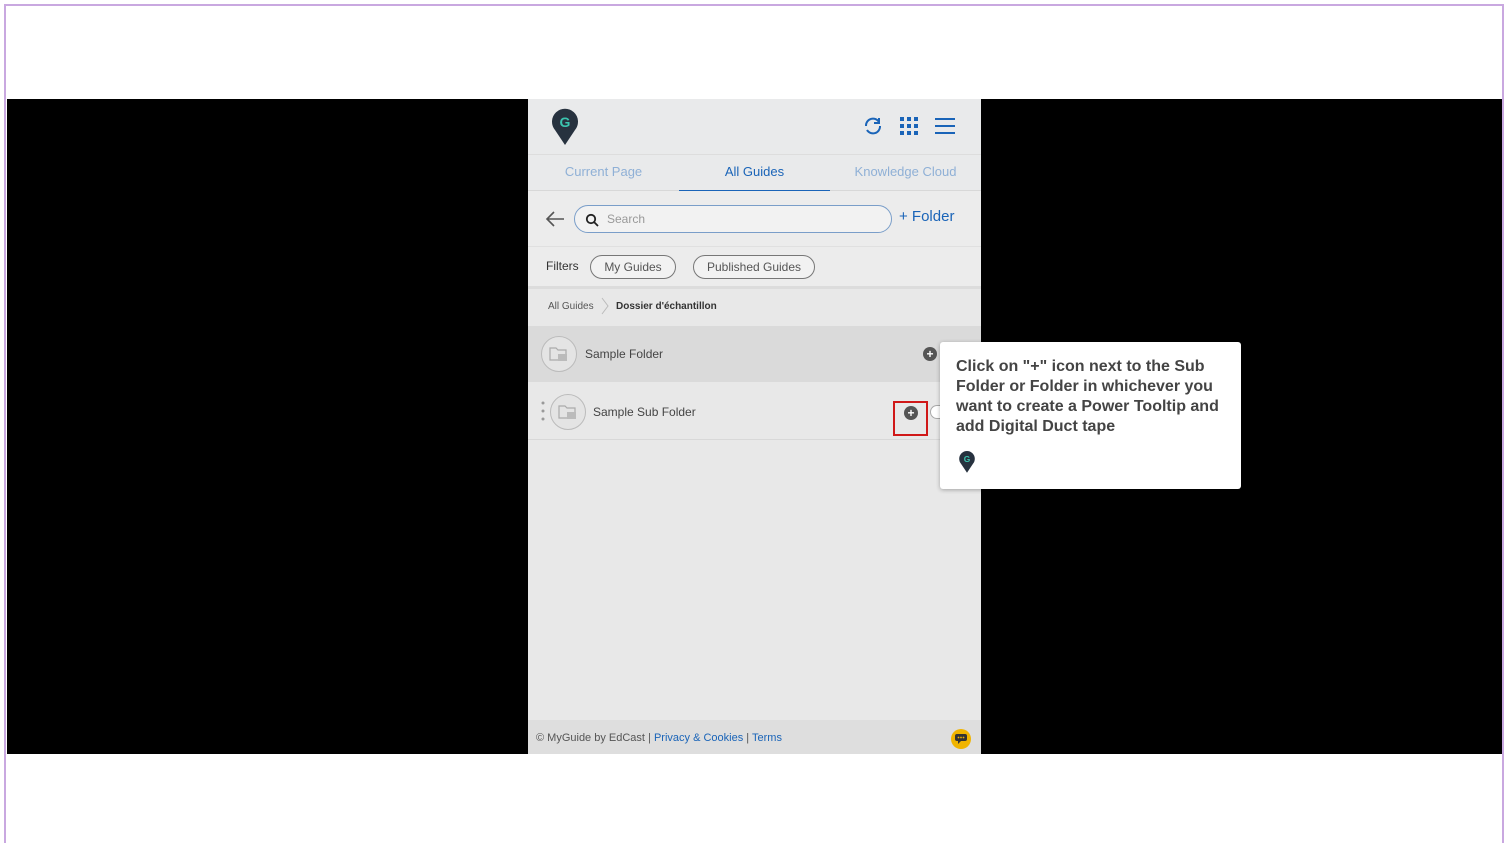  Describe the element at coordinates (698, 738) in the screenshot. I see `privacy-link: Privacy & Cookies` at that location.